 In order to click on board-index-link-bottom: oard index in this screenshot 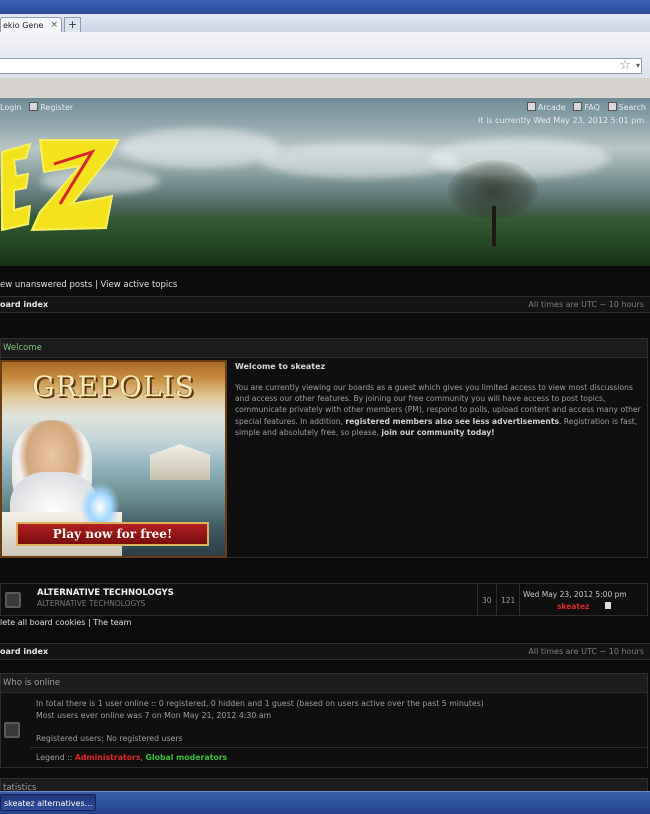, I will do `click(24, 651)`.